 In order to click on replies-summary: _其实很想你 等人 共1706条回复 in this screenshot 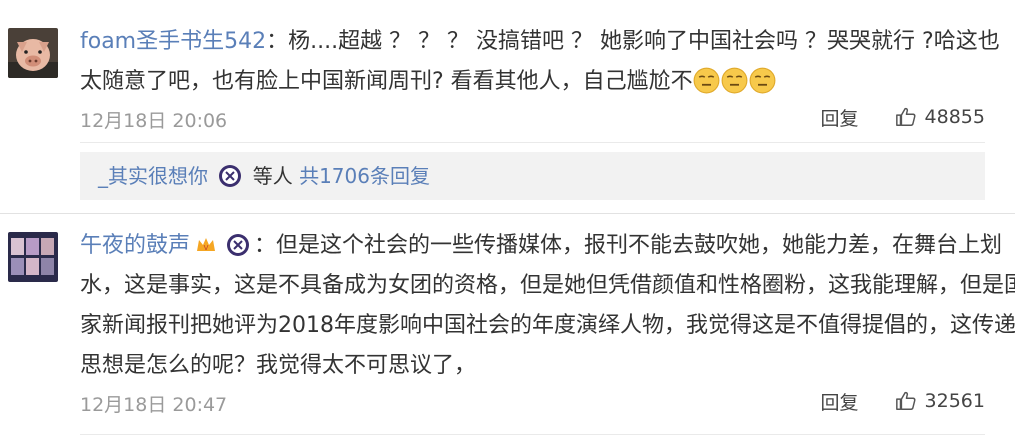, I will do `click(532, 176)`.